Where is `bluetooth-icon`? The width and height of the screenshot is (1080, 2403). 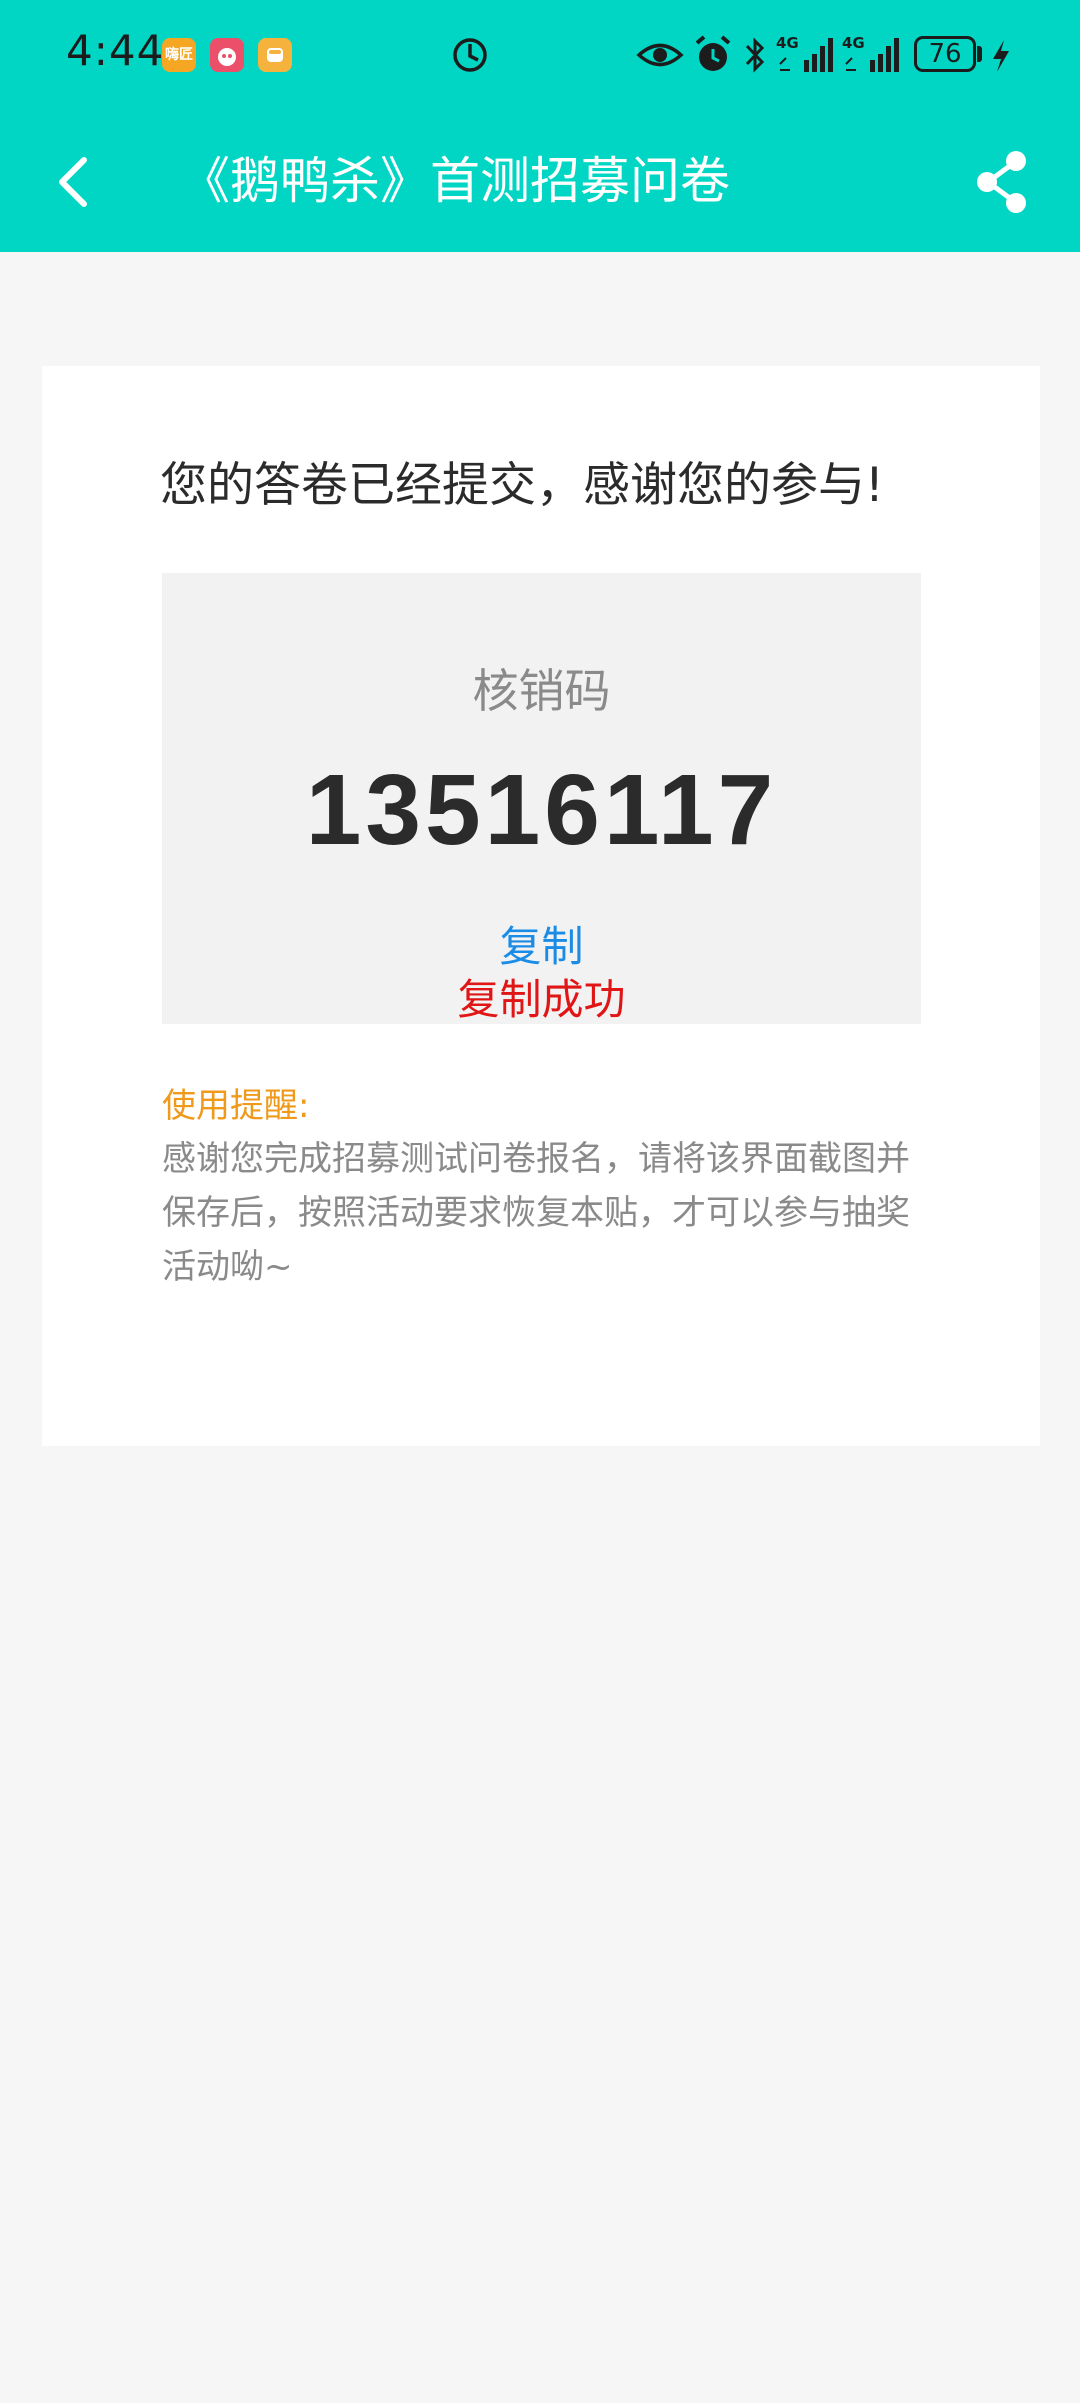 bluetooth-icon is located at coordinates (755, 55).